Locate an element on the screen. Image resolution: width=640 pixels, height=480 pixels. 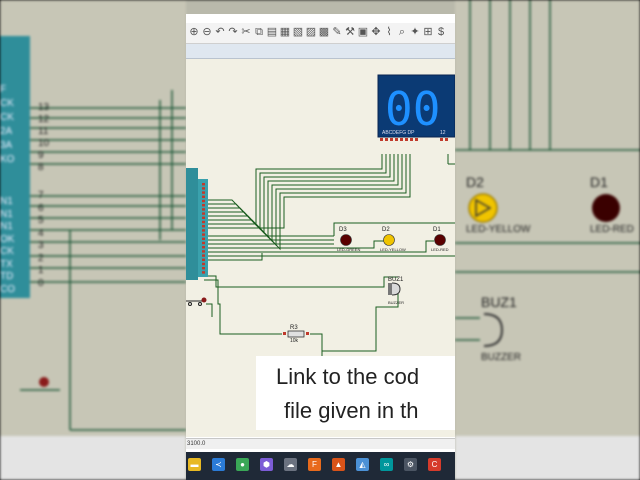
bg-pin-number: 12 is located at coordinates (44, 119).